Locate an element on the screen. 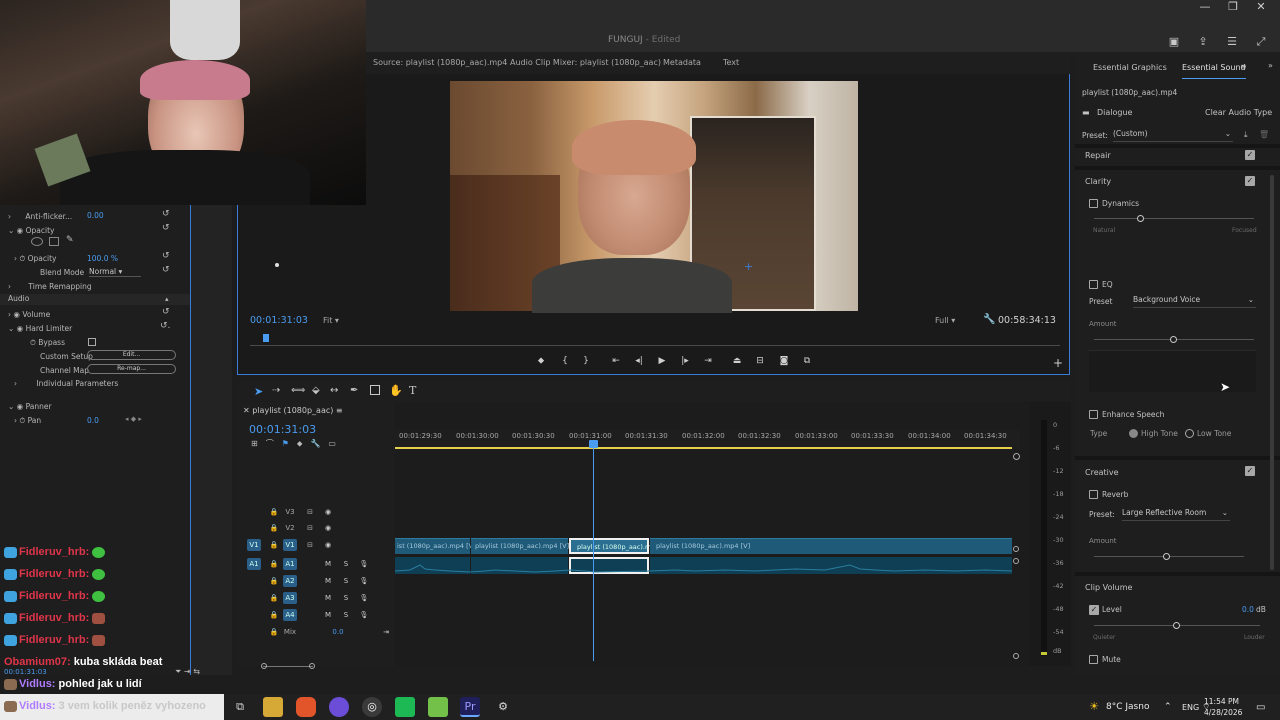  panel-expand-icon: » is located at coordinates (1270, 65).